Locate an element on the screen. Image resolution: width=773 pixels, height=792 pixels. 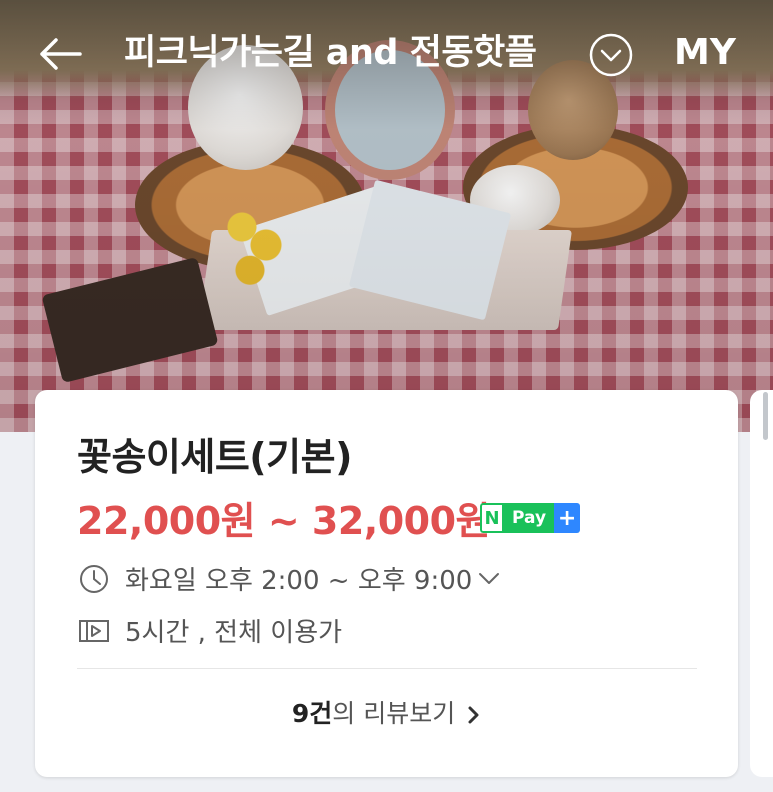
business-hours-text: 화요일 오후 2:00 ~ 오후 9:00 is located at coordinates (299, 581).